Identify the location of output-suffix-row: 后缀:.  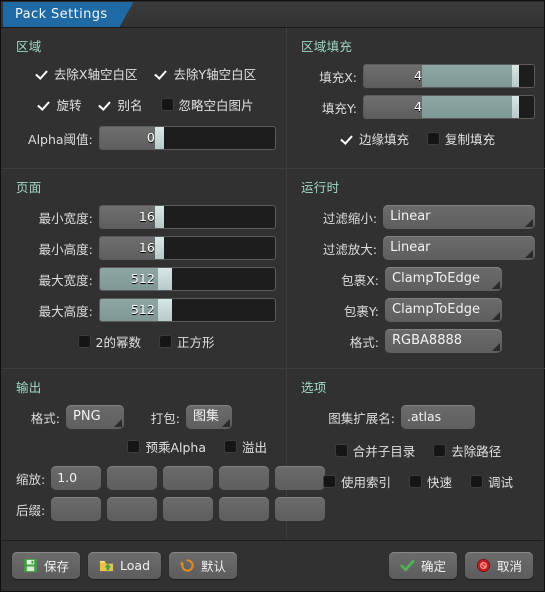
(171, 509).